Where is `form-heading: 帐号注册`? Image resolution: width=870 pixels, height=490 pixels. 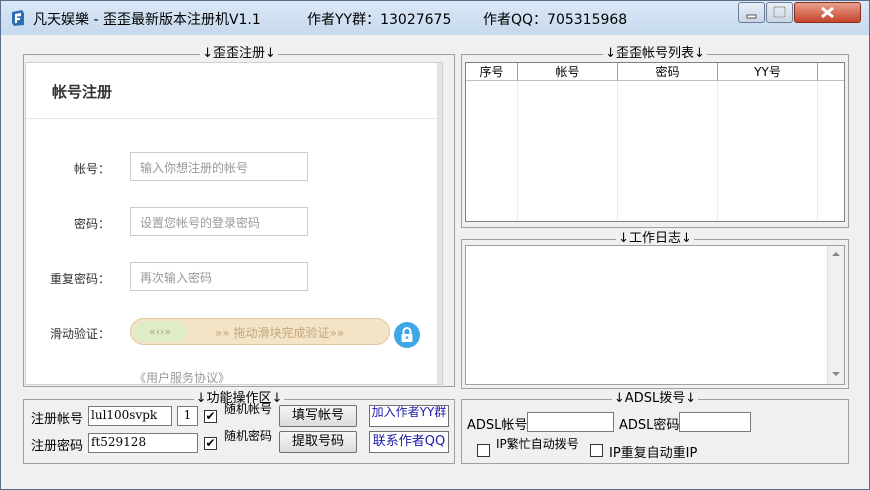
form-heading: 帐号注册 is located at coordinates (82, 92).